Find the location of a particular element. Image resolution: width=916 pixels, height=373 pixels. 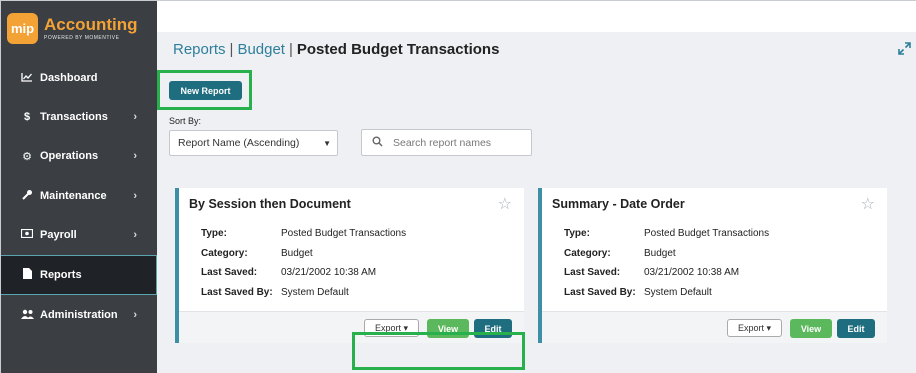

search-placeholder: Search report names is located at coordinates (442, 142).